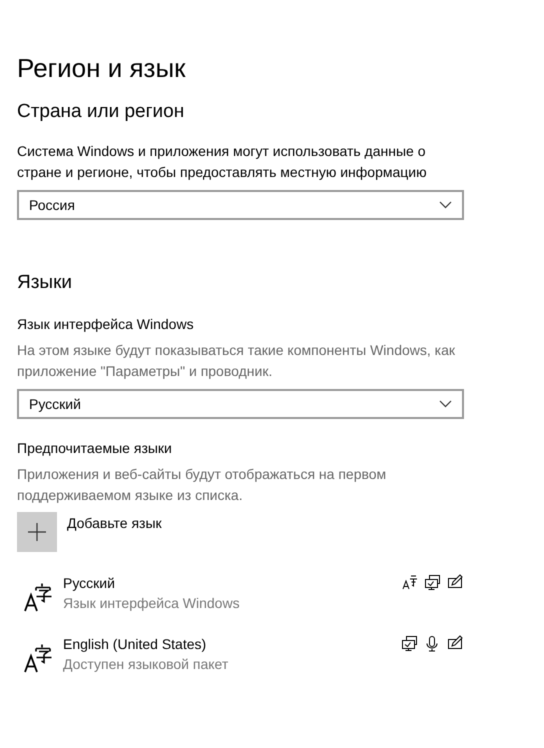 The width and height of the screenshot is (544, 748). What do you see at coordinates (89, 583) in the screenshot?
I see `language-name: Русский` at bounding box center [89, 583].